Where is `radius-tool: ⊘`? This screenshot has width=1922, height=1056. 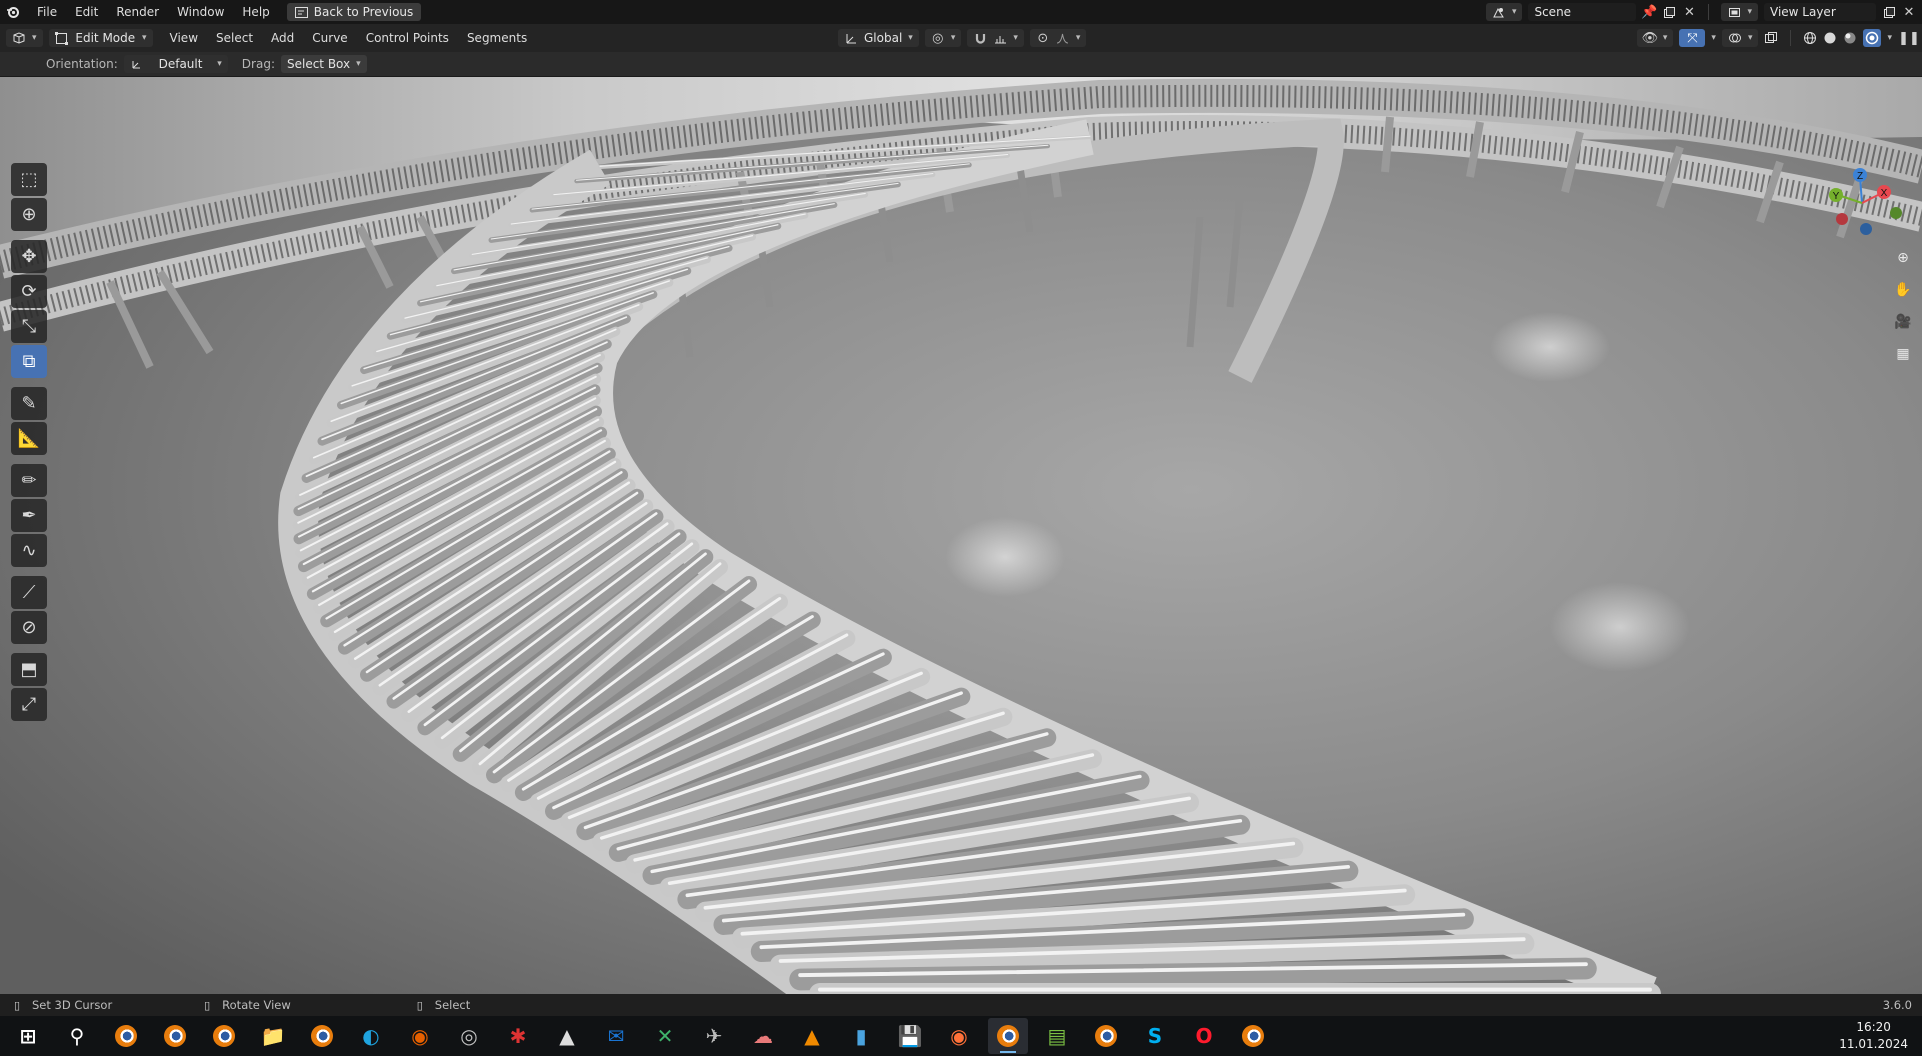
radius-tool: ⊘ is located at coordinates (29, 627).